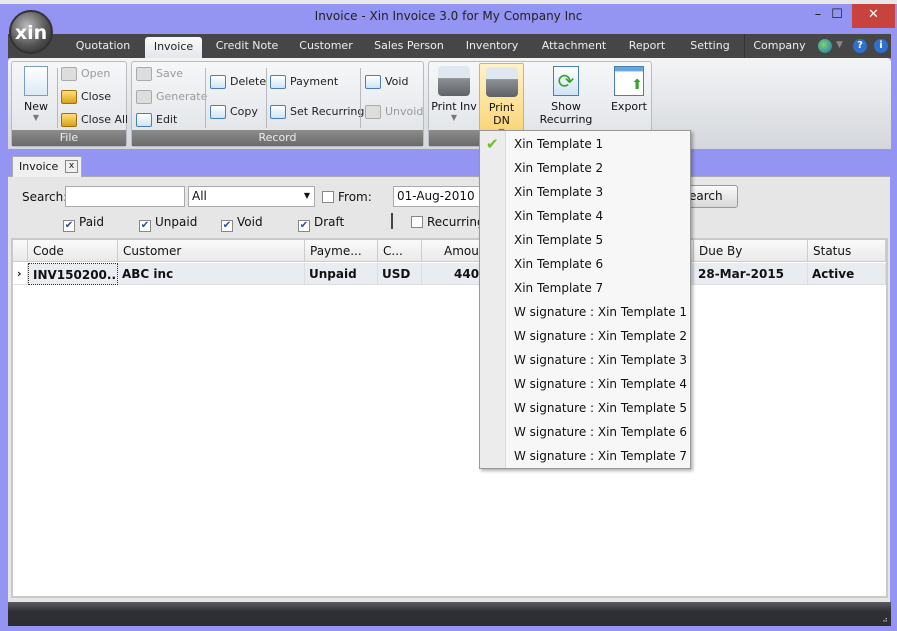 The image size is (897, 631). Describe the element at coordinates (168, 223) in the screenshot. I see `unpaid-checkbox: ✔ Unpaid` at that location.